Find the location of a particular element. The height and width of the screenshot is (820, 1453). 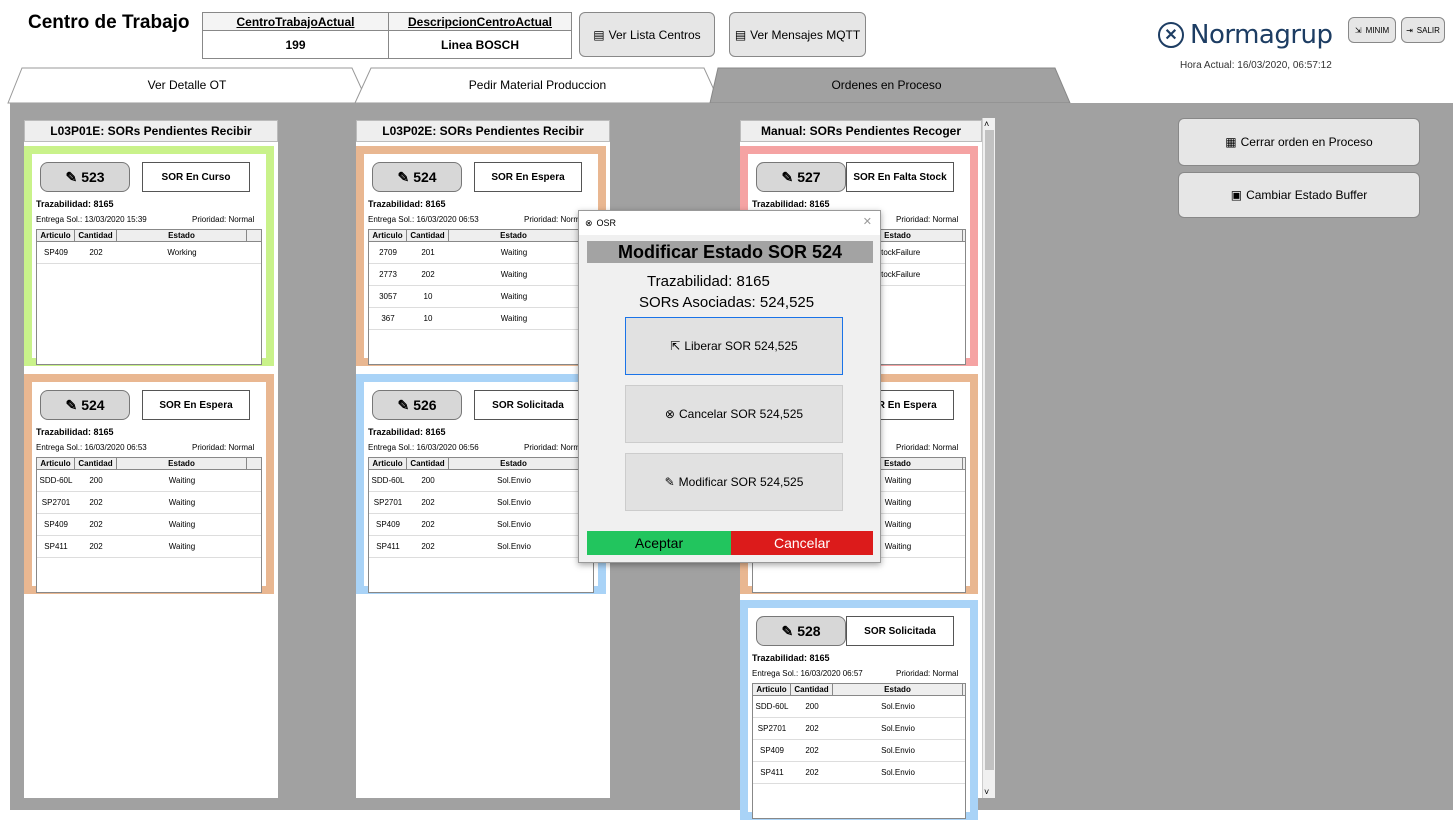

table-row: SP411 202 Waiting is located at coordinates (149, 547).